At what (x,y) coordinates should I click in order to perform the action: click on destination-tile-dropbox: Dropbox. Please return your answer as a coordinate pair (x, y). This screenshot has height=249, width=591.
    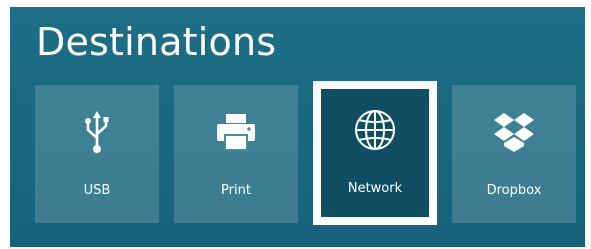
    Looking at the image, I should click on (514, 154).